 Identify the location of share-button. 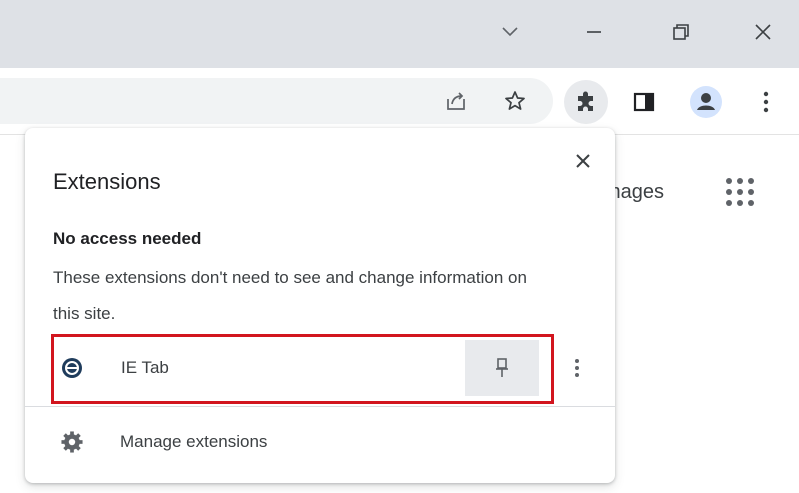
(456, 101).